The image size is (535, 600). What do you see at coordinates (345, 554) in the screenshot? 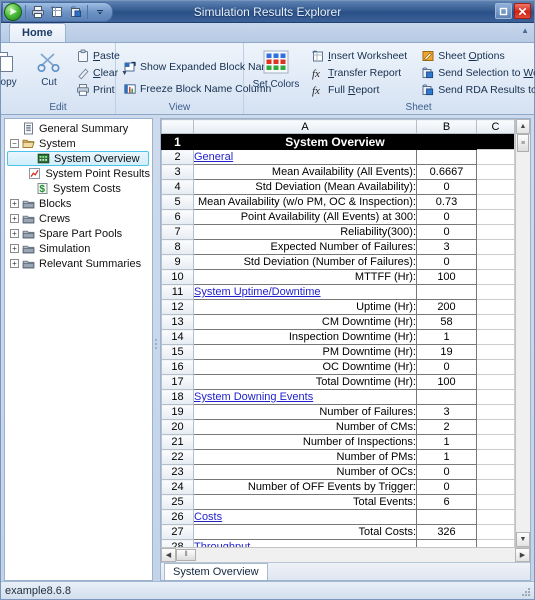
I see `horizontal-scrollbar: ◀ ⦀ ▶` at bounding box center [345, 554].